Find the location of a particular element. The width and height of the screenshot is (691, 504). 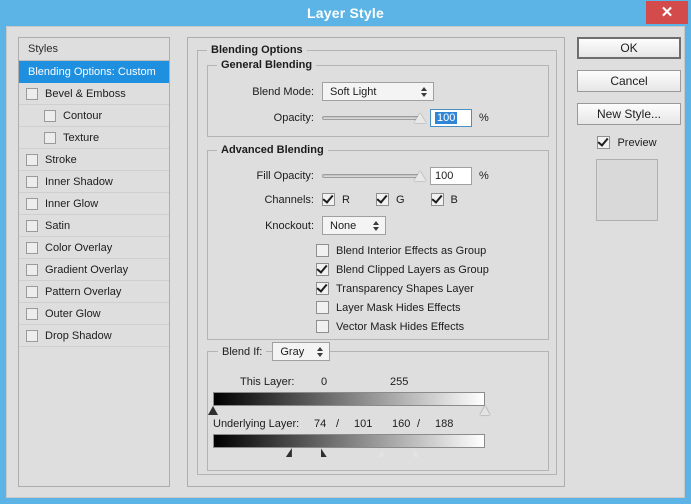

advanced-blending-checkbox-row: Layer Mask Hides Effects is located at coordinates (402, 307).